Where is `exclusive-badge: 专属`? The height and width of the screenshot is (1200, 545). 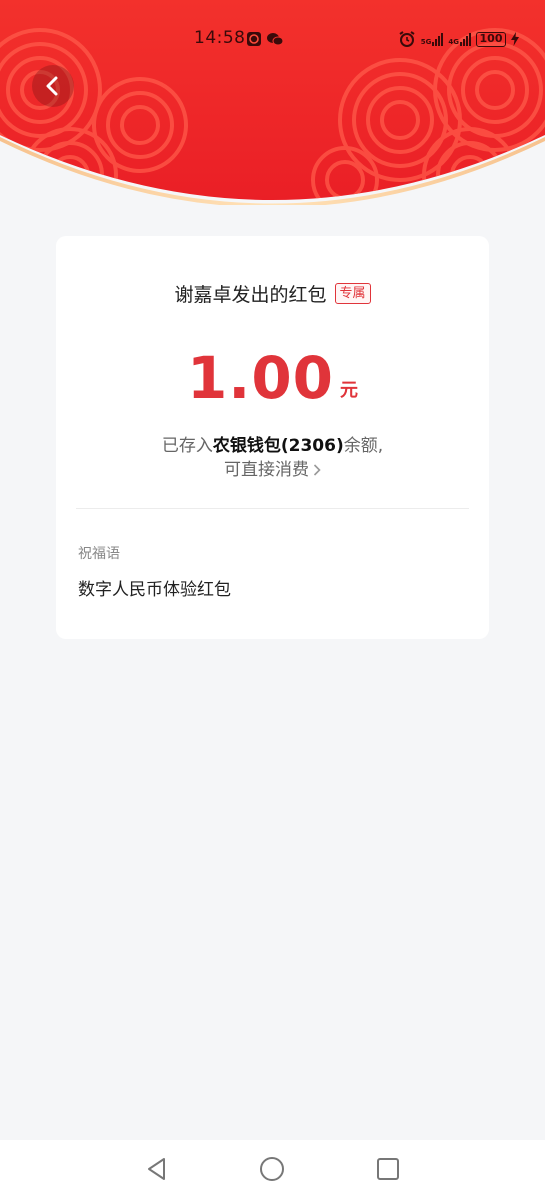
exclusive-badge: 专属 is located at coordinates (352, 293).